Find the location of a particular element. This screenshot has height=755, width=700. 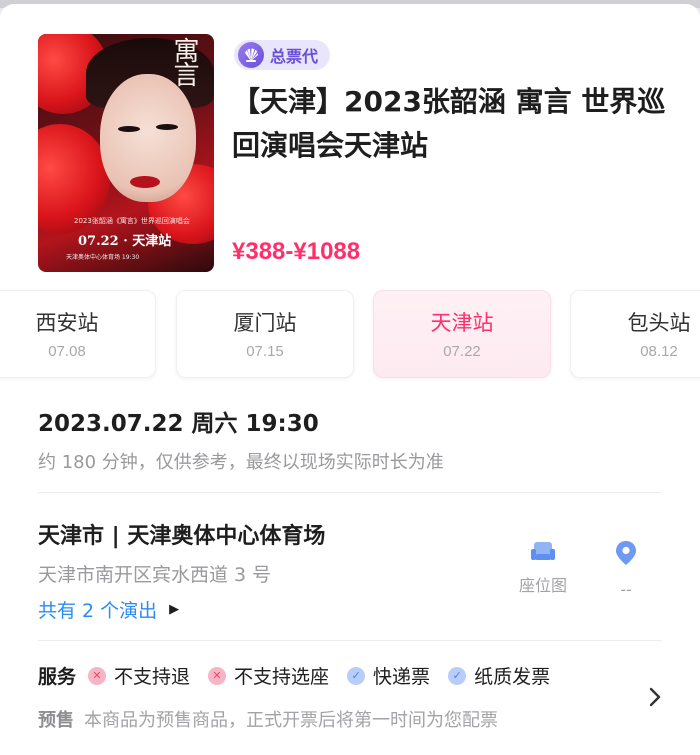

presale-text: 本商品为预售商品，正式开票后将第一时间为您配票 is located at coordinates (291, 720).